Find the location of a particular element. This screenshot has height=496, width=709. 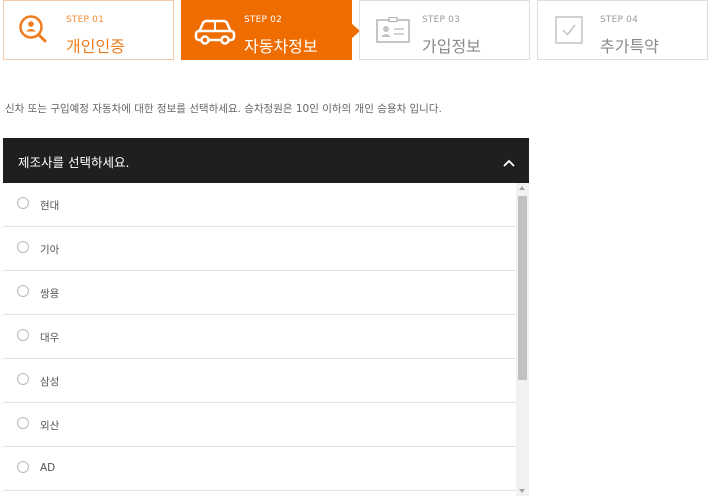

step-title: 자동차정보 is located at coordinates (281, 46).